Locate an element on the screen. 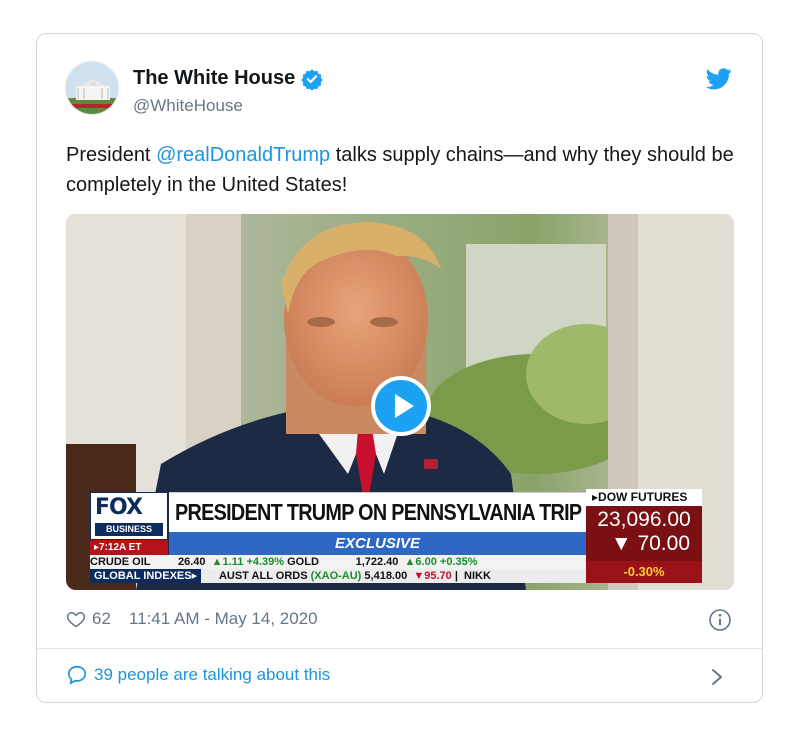 The image size is (799, 741). speech-bubble-icon is located at coordinates (77, 675).